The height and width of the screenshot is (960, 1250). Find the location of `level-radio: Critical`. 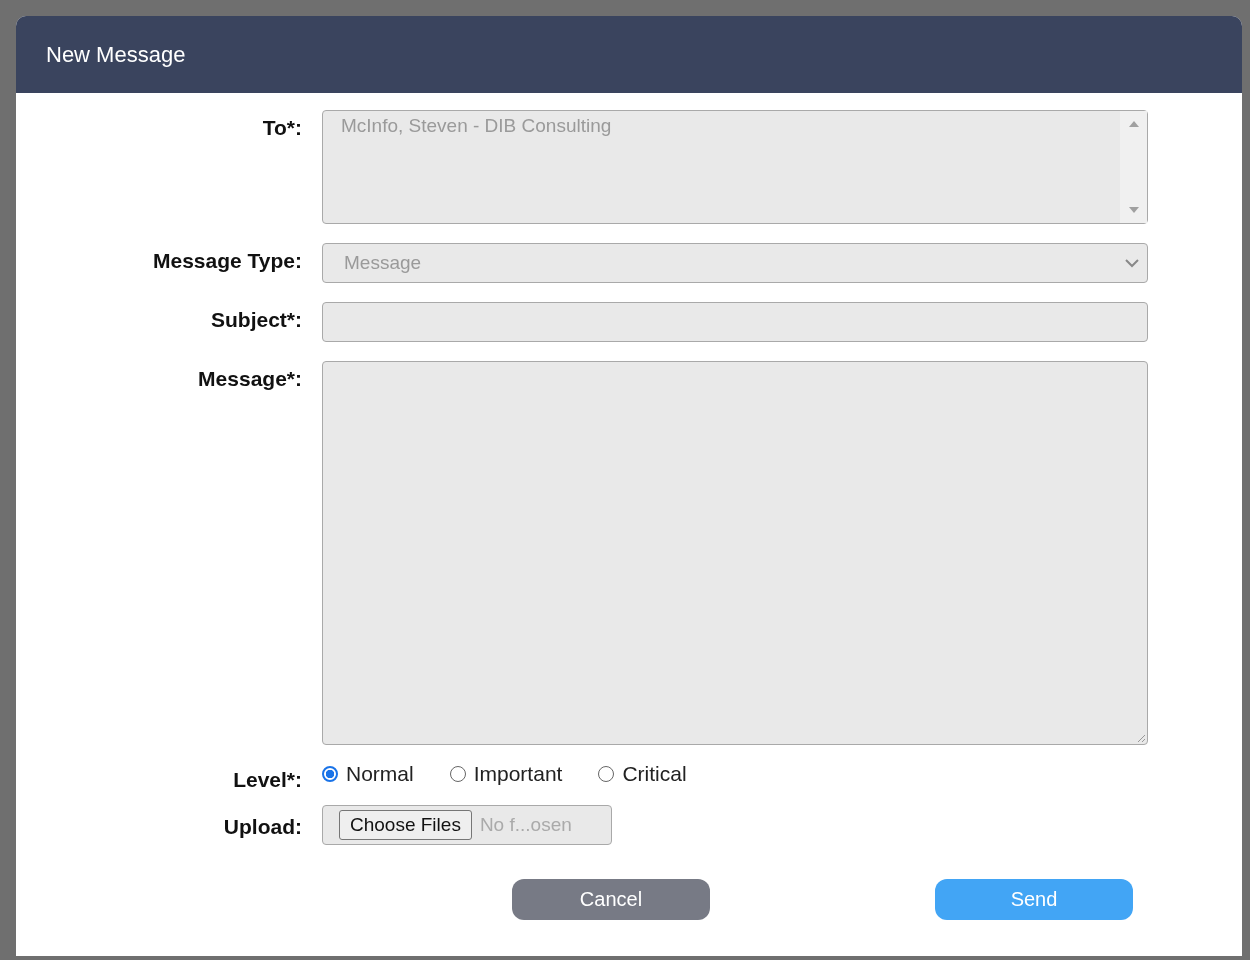

level-radio: Critical is located at coordinates (642, 774).